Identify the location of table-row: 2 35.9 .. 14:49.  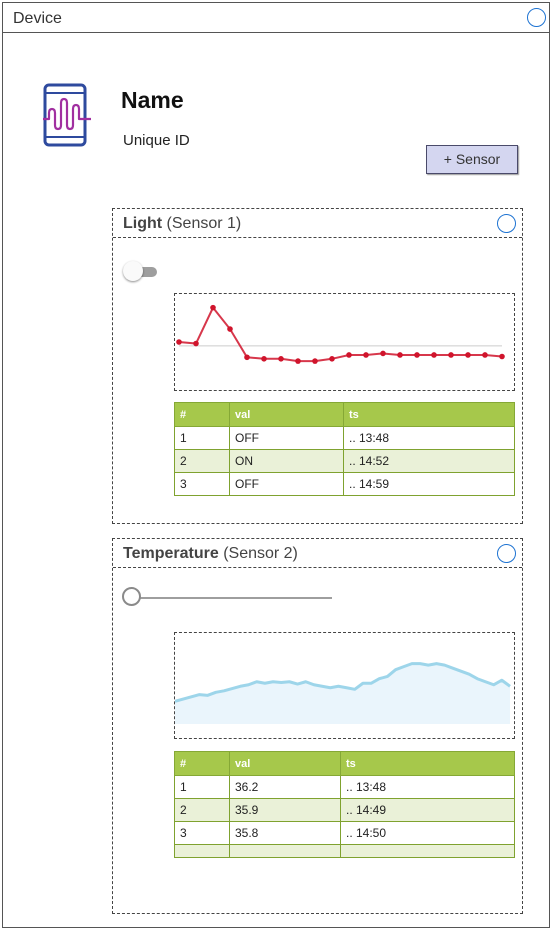
(344, 810).